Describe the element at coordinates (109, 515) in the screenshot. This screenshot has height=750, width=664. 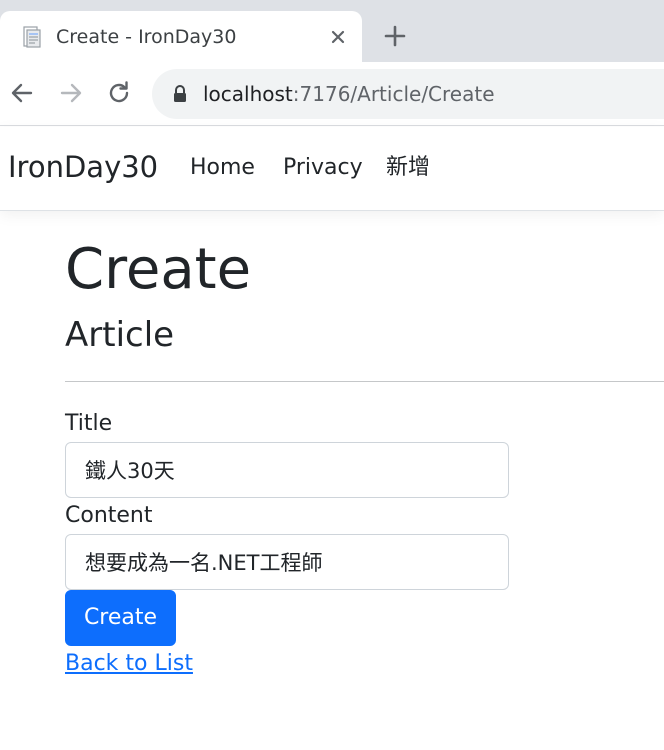
I see `content-label: Content` at that location.